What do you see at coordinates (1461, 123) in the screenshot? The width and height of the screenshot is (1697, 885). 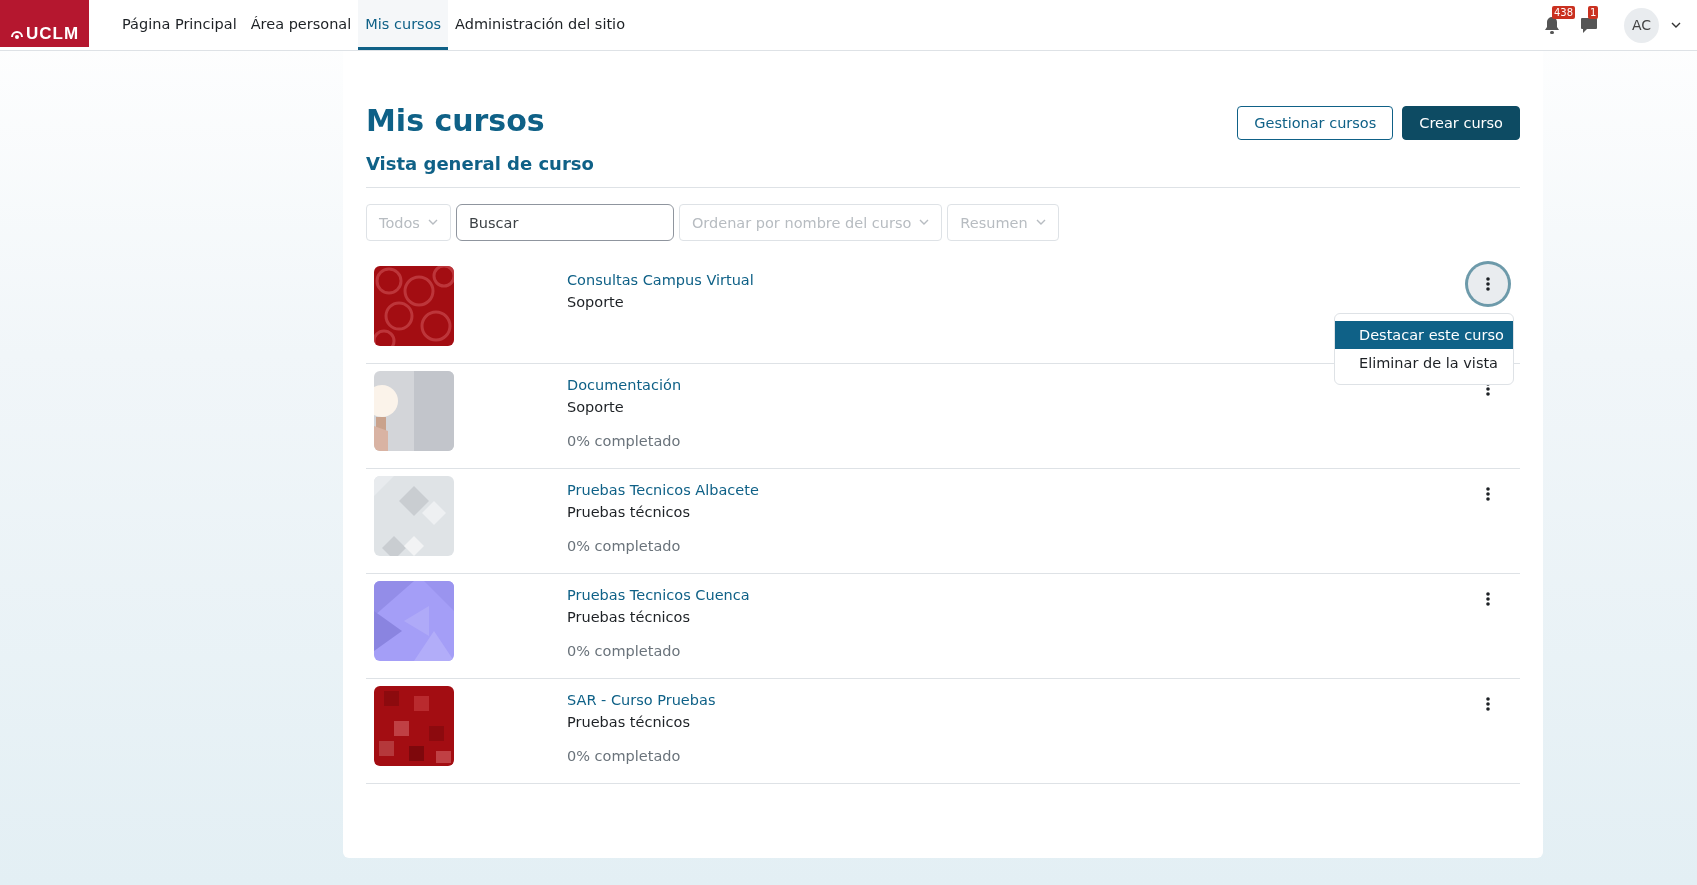 I see `action-button: Crear curso` at bounding box center [1461, 123].